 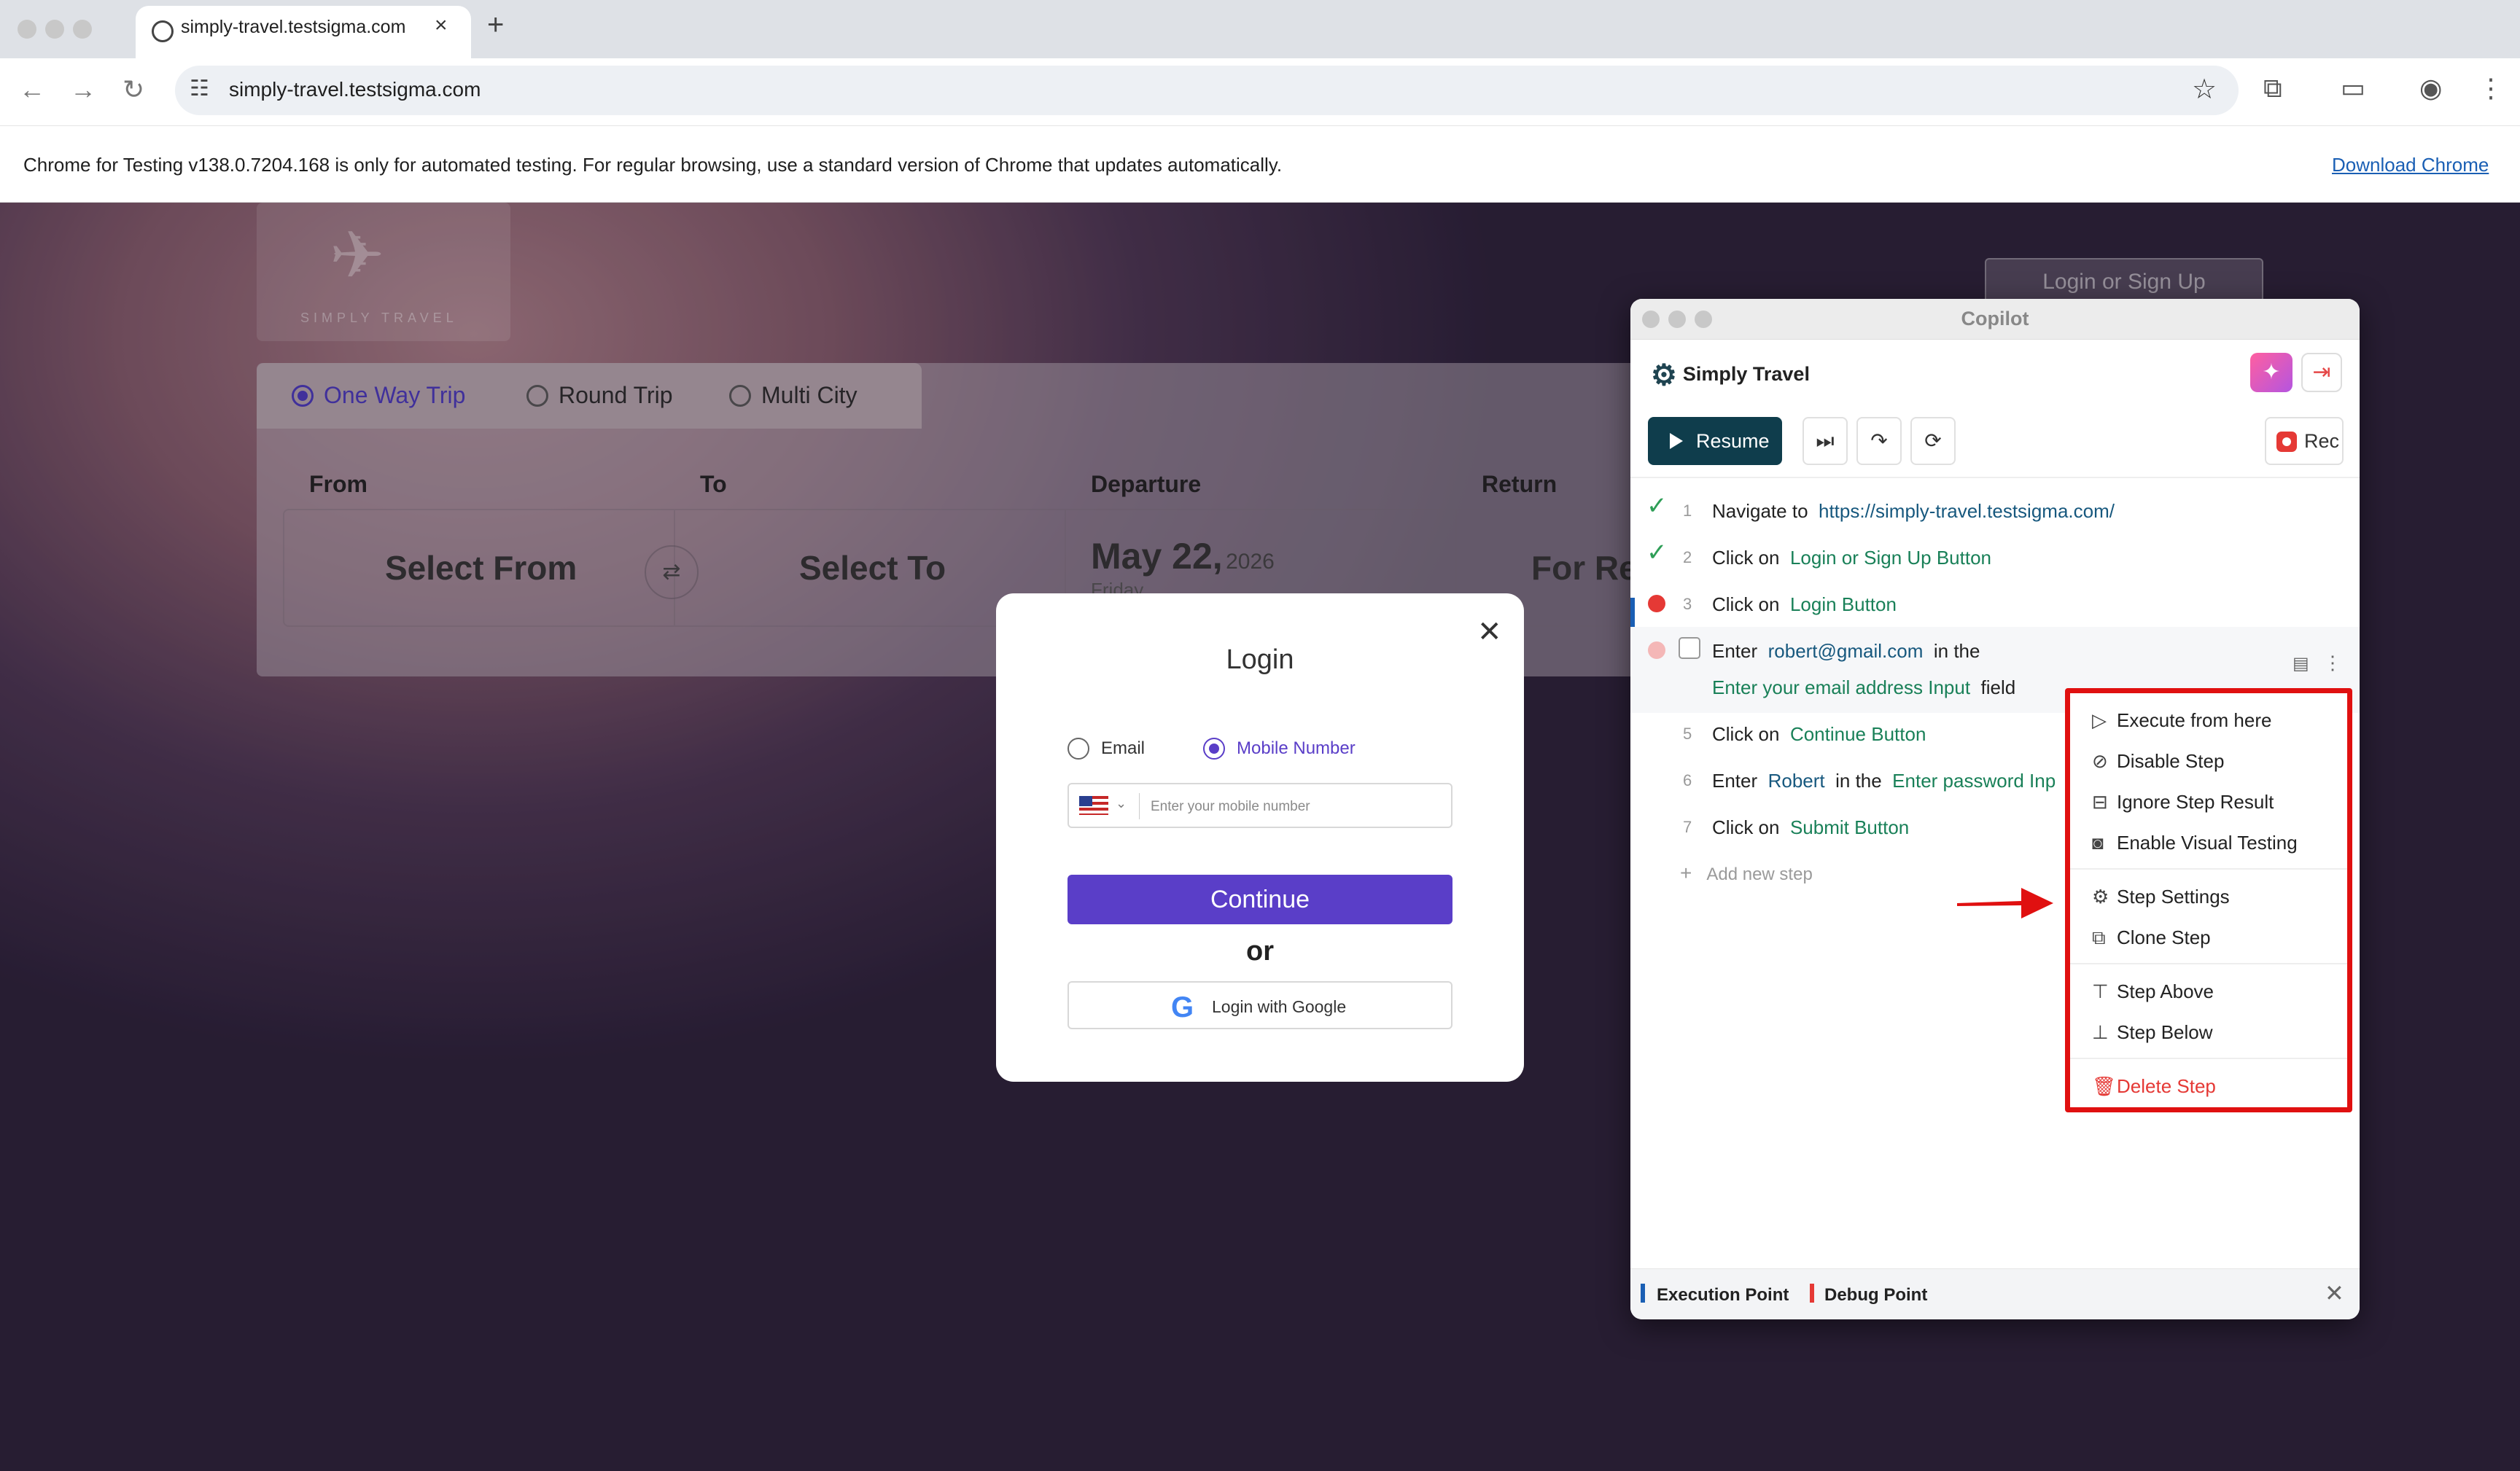 I want to click on step-action: Navigate to, so click(x=1760, y=511).